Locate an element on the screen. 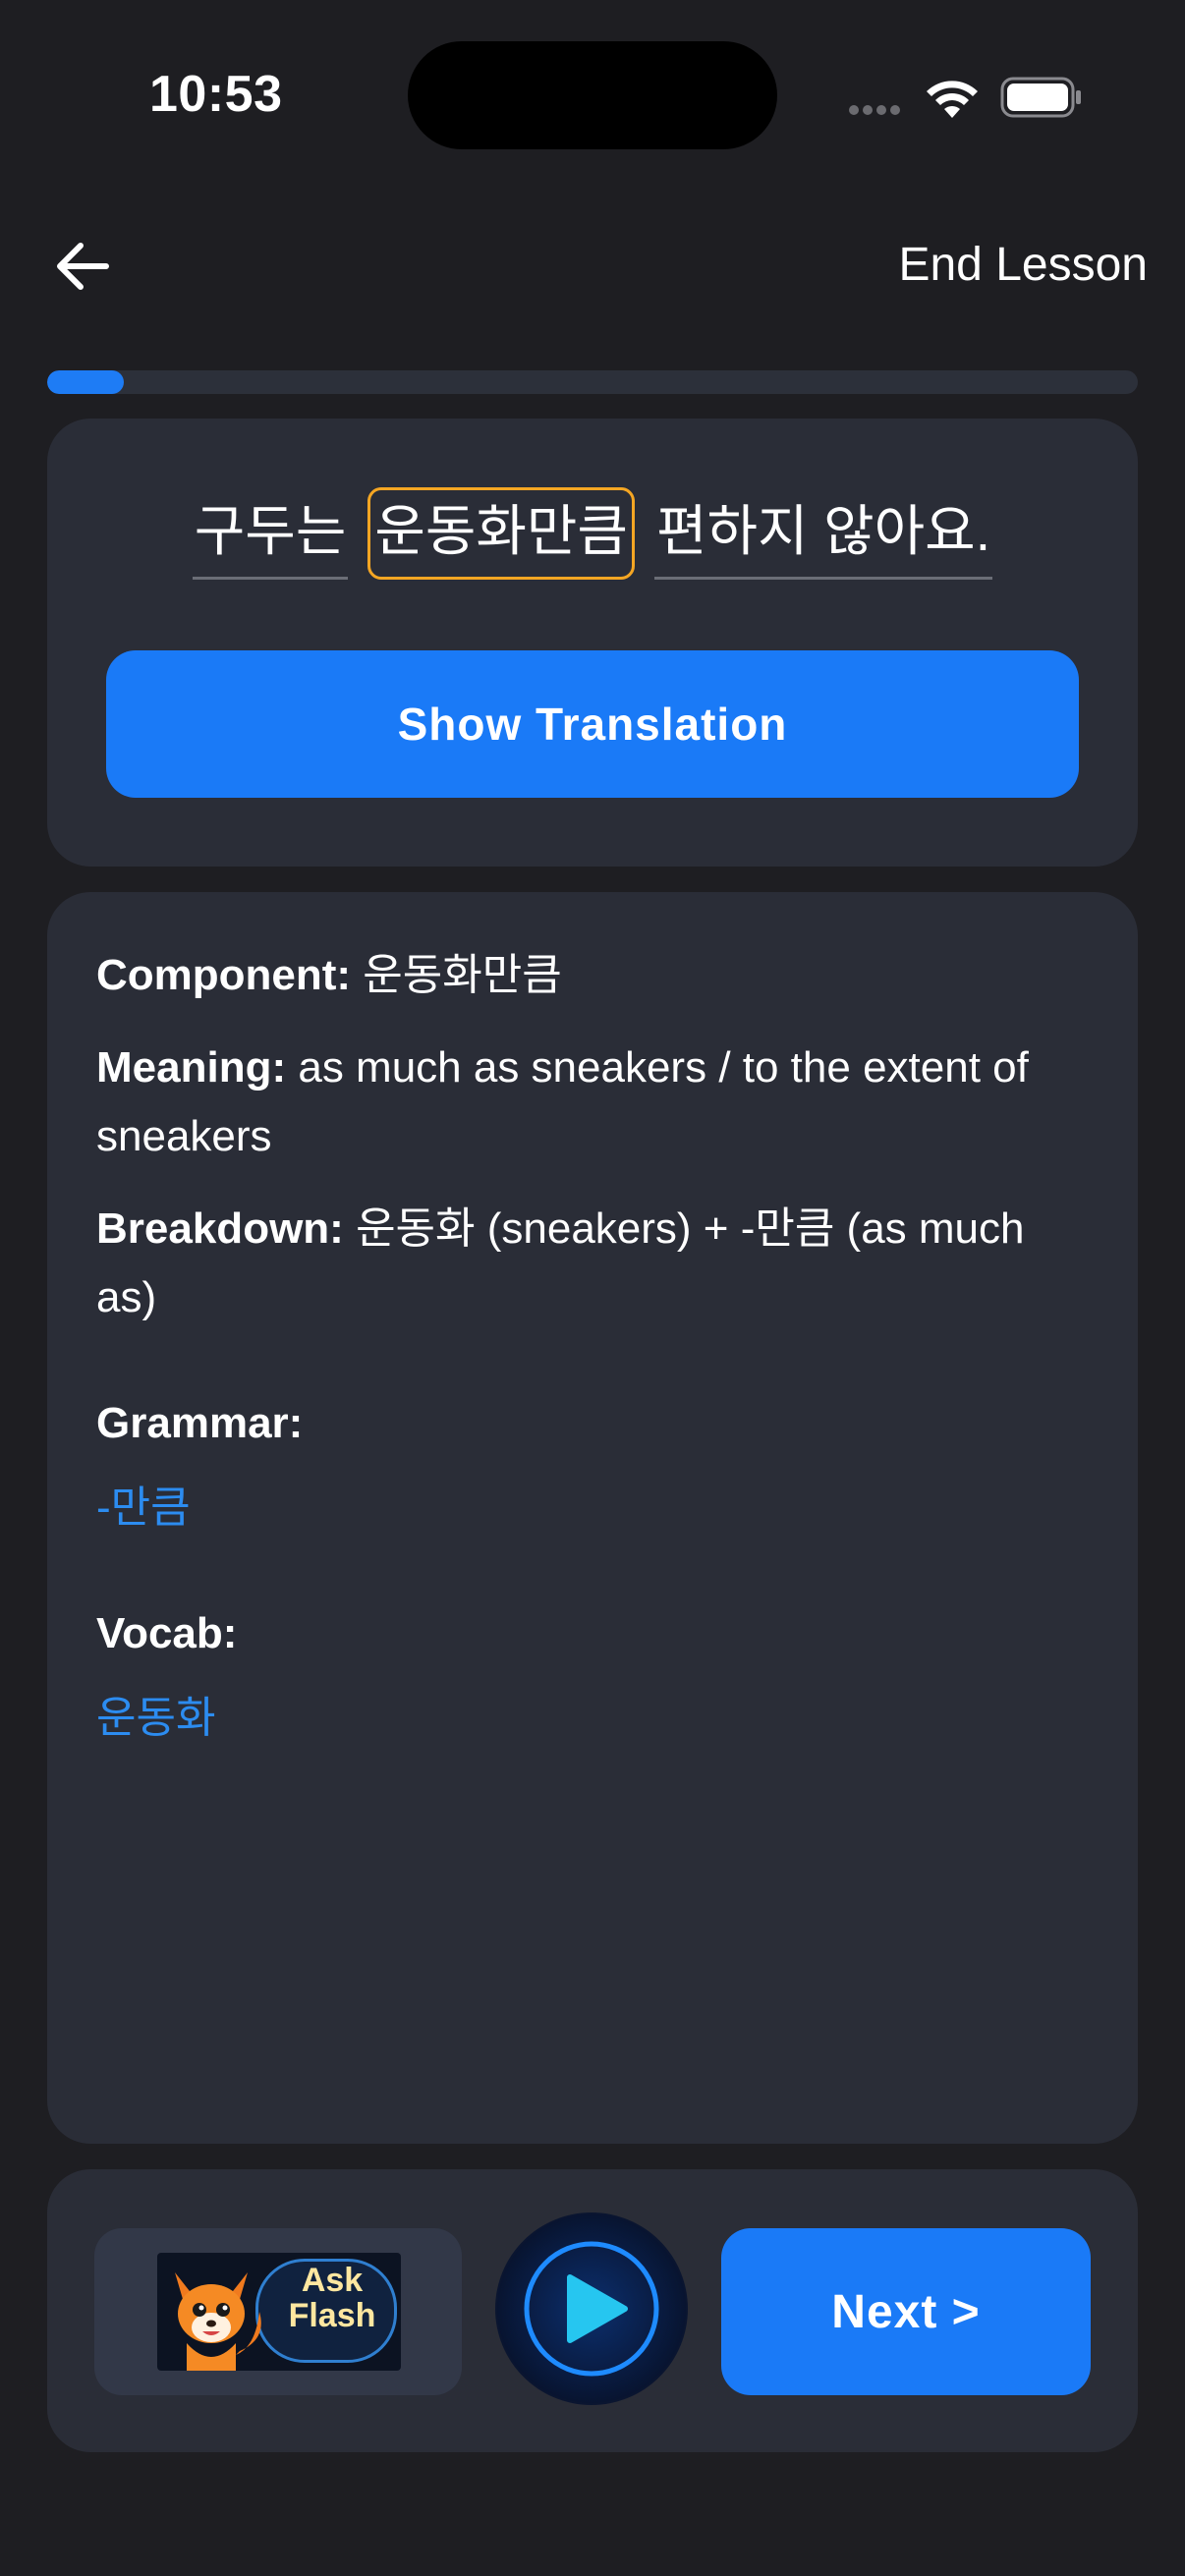 Image resolution: width=1185 pixels, height=2576 pixels. end-lesson-button: End Lesson is located at coordinates (1023, 265).